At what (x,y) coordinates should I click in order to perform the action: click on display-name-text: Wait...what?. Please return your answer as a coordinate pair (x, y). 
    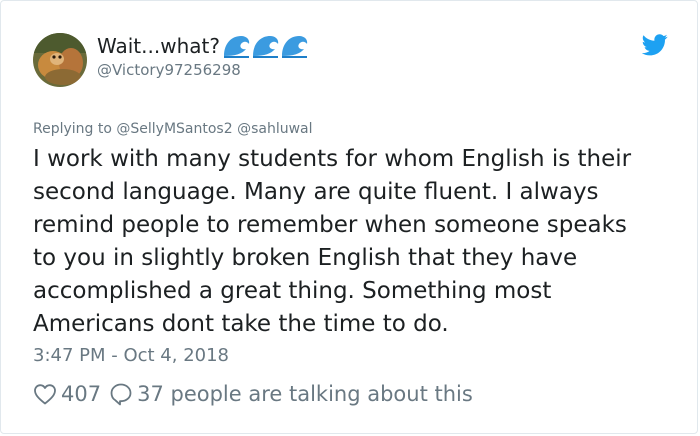
    Looking at the image, I should click on (158, 46).